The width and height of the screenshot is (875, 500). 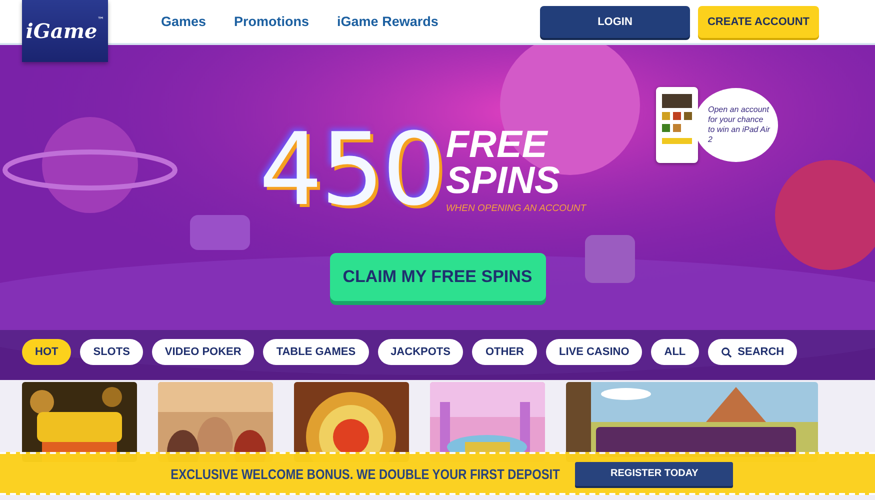 I want to click on create-account-button: CREATE ACCOUNT, so click(x=758, y=22).